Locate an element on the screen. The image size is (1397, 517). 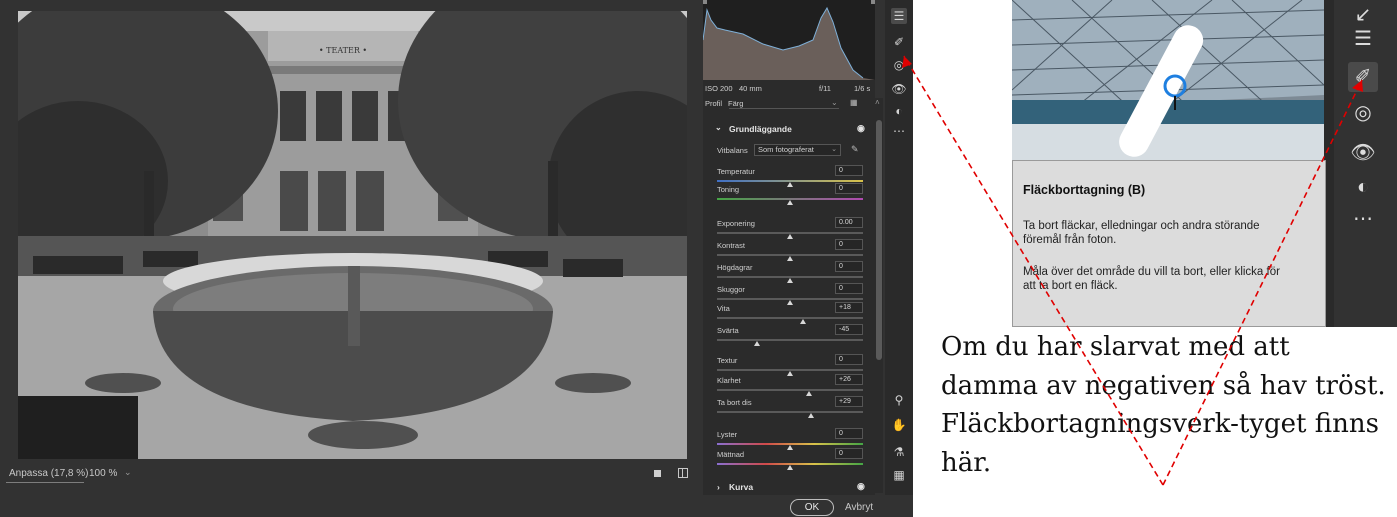
basic-section-header: ⌄ Grundläggande ◉ is located at coordinates (789, 129).